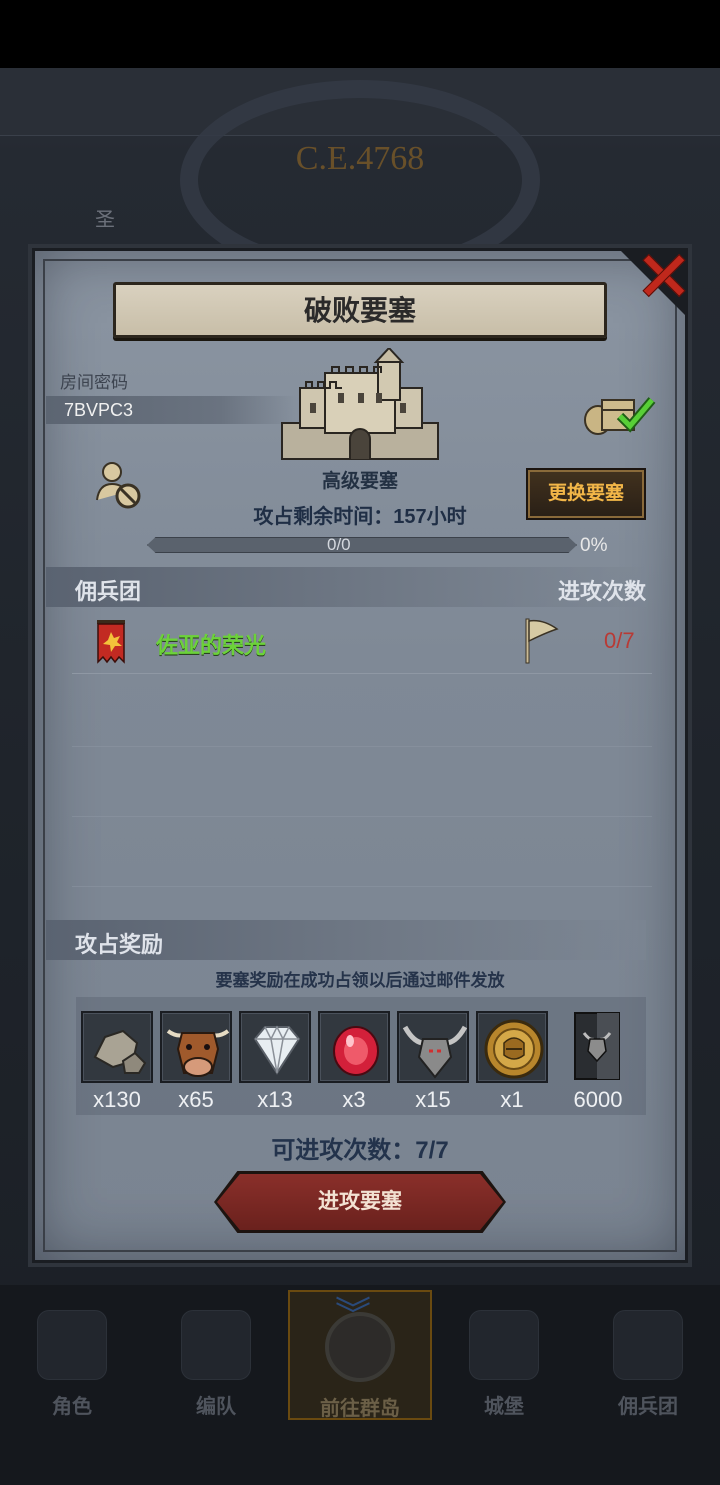 The image size is (720, 1485). I want to click on reward-quantity: 6000, so click(598, 1099).